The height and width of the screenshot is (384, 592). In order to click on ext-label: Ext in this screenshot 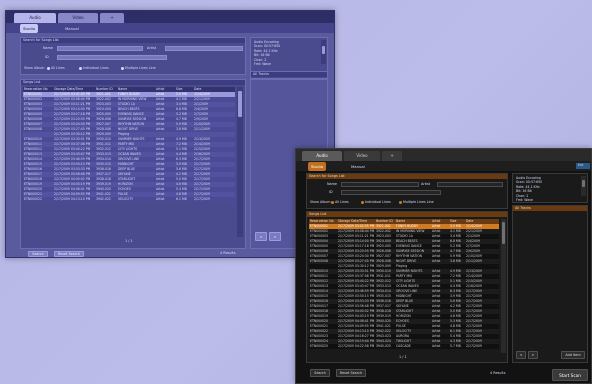, I will do `click(581, 165)`.